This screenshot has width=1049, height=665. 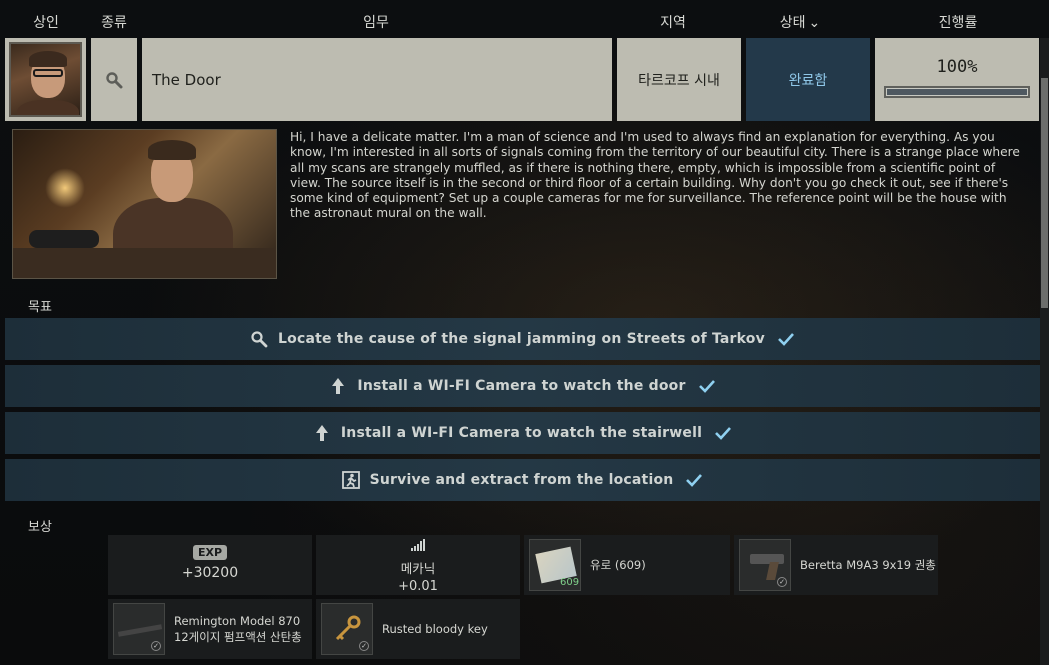 I want to click on trader-cell, so click(x=45, y=79).